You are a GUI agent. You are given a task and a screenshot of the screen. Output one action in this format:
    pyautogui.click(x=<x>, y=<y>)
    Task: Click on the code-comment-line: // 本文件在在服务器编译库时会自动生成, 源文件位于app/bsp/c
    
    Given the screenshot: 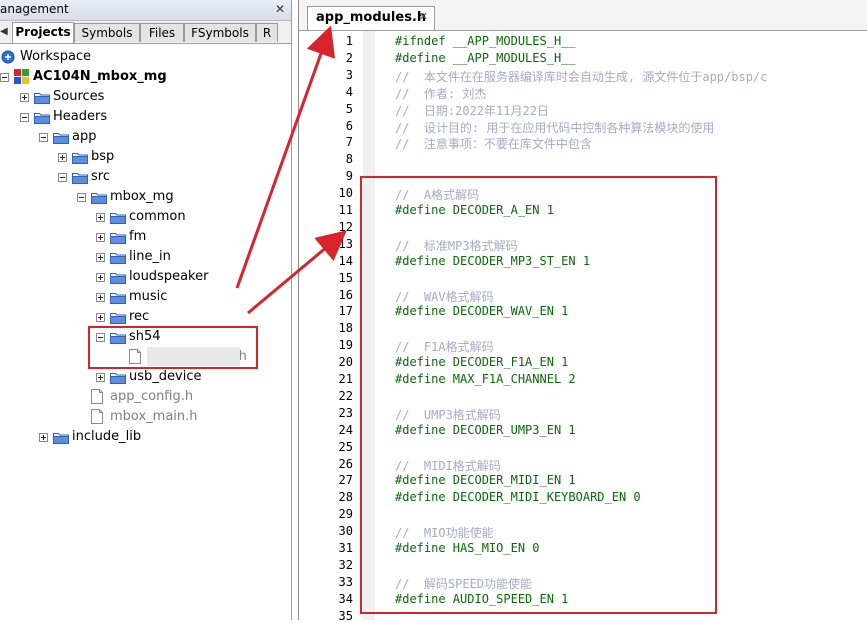 What is the action you would take?
    pyautogui.click(x=581, y=76)
    